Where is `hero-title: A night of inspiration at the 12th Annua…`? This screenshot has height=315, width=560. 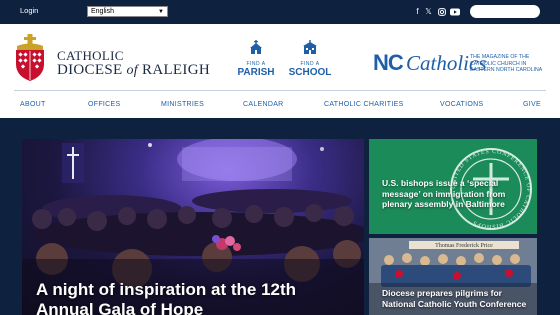
hero-title: A night of inspiration at the 12th Annua… is located at coordinates (191, 297).